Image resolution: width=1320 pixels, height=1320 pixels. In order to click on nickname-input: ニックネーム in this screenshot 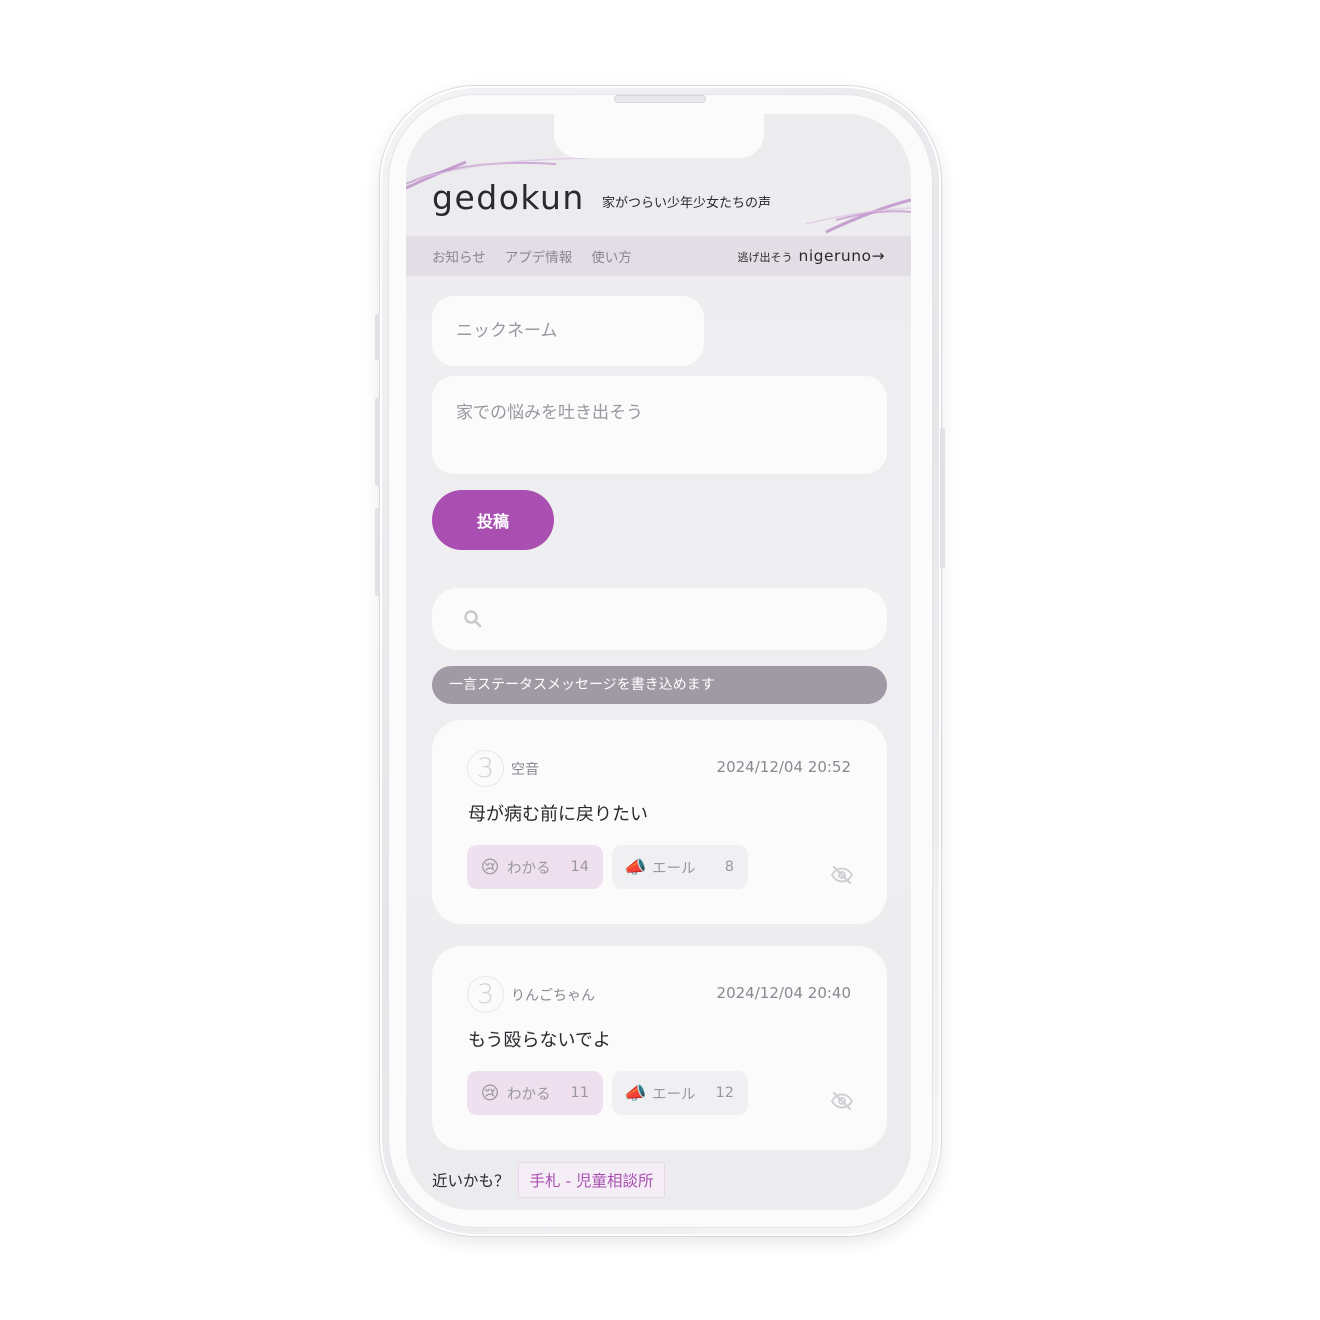, I will do `click(568, 331)`.